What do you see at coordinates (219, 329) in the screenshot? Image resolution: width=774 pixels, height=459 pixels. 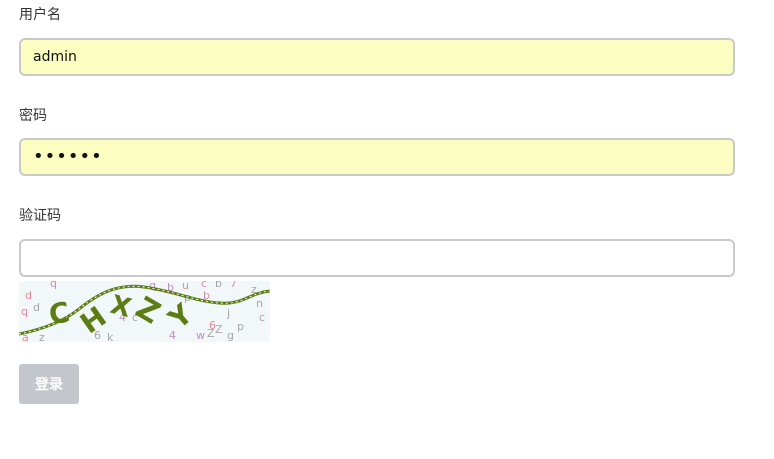 I see `svg-text: Z` at bounding box center [219, 329].